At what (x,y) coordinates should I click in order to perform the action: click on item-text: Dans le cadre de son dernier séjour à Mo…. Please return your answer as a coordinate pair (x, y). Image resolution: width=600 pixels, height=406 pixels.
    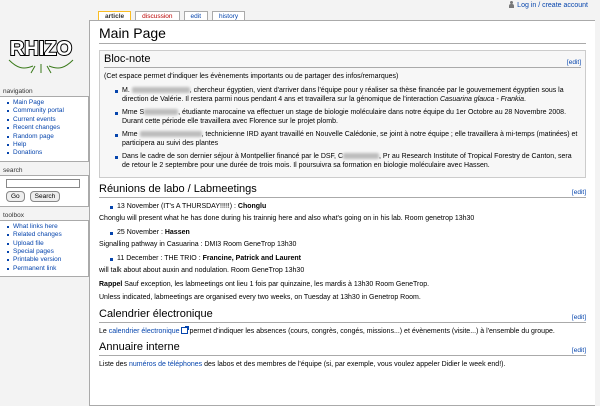
    Looking at the image, I should click on (233, 156).